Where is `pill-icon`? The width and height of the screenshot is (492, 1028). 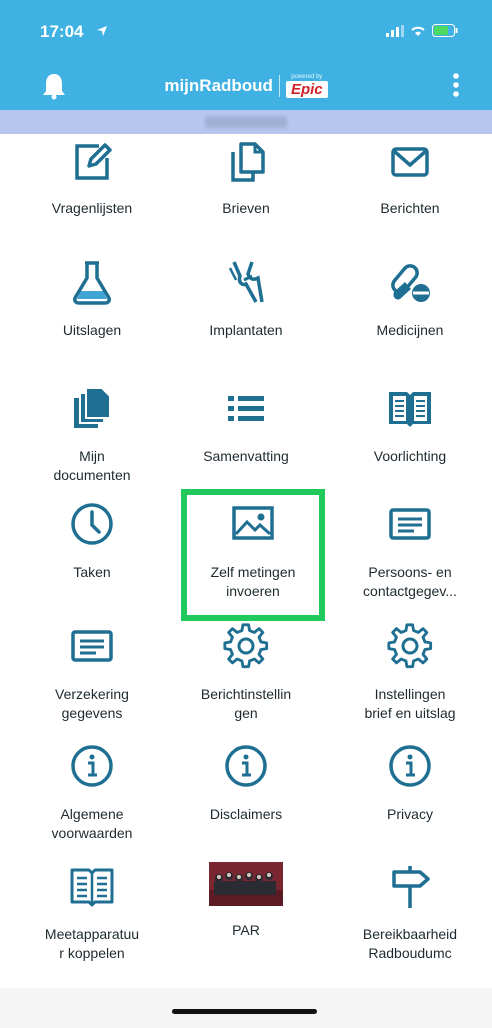 pill-icon is located at coordinates (410, 284).